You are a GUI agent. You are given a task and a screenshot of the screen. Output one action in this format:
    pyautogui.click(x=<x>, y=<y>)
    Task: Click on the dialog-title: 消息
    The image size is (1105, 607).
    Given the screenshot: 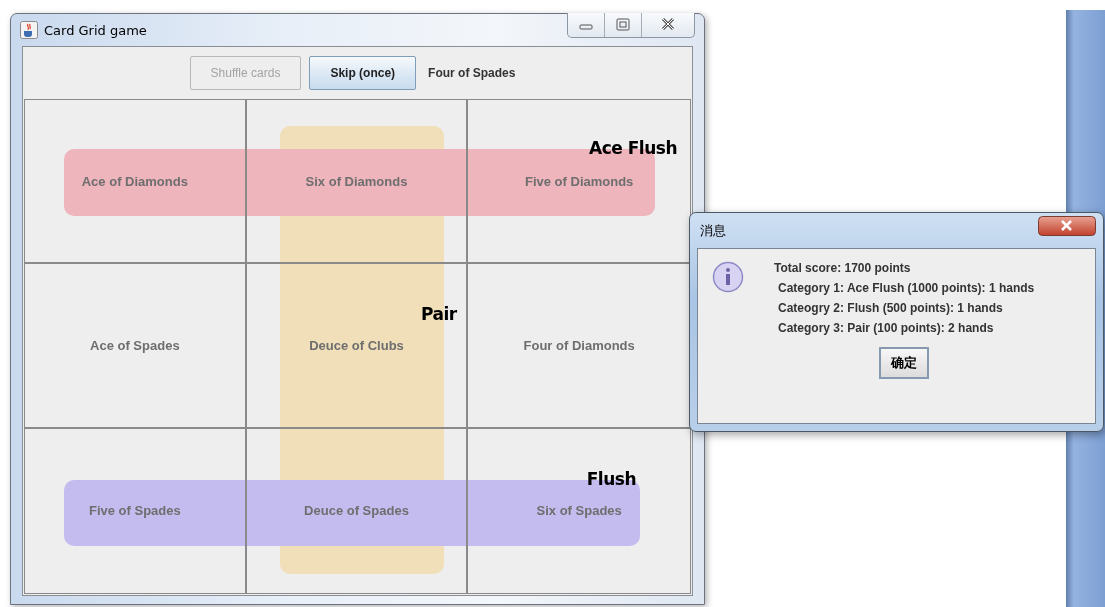 What is the action you would take?
    pyautogui.click(x=713, y=230)
    